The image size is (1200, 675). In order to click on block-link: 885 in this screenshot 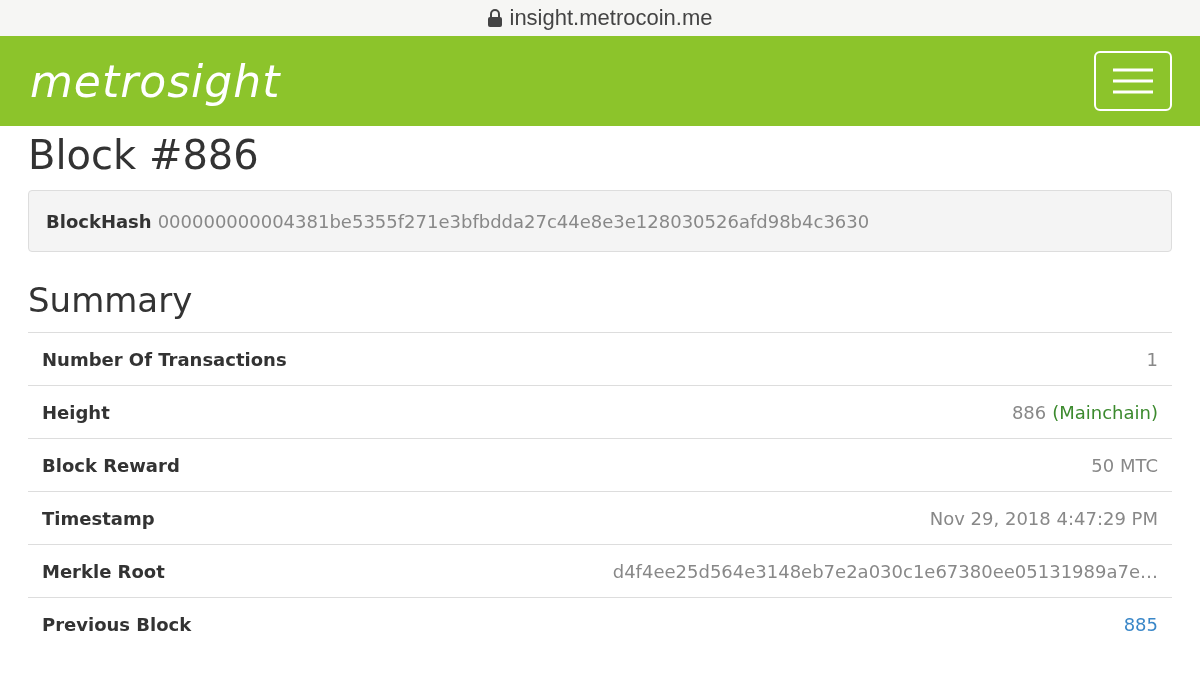, I will do `click(1140, 624)`.